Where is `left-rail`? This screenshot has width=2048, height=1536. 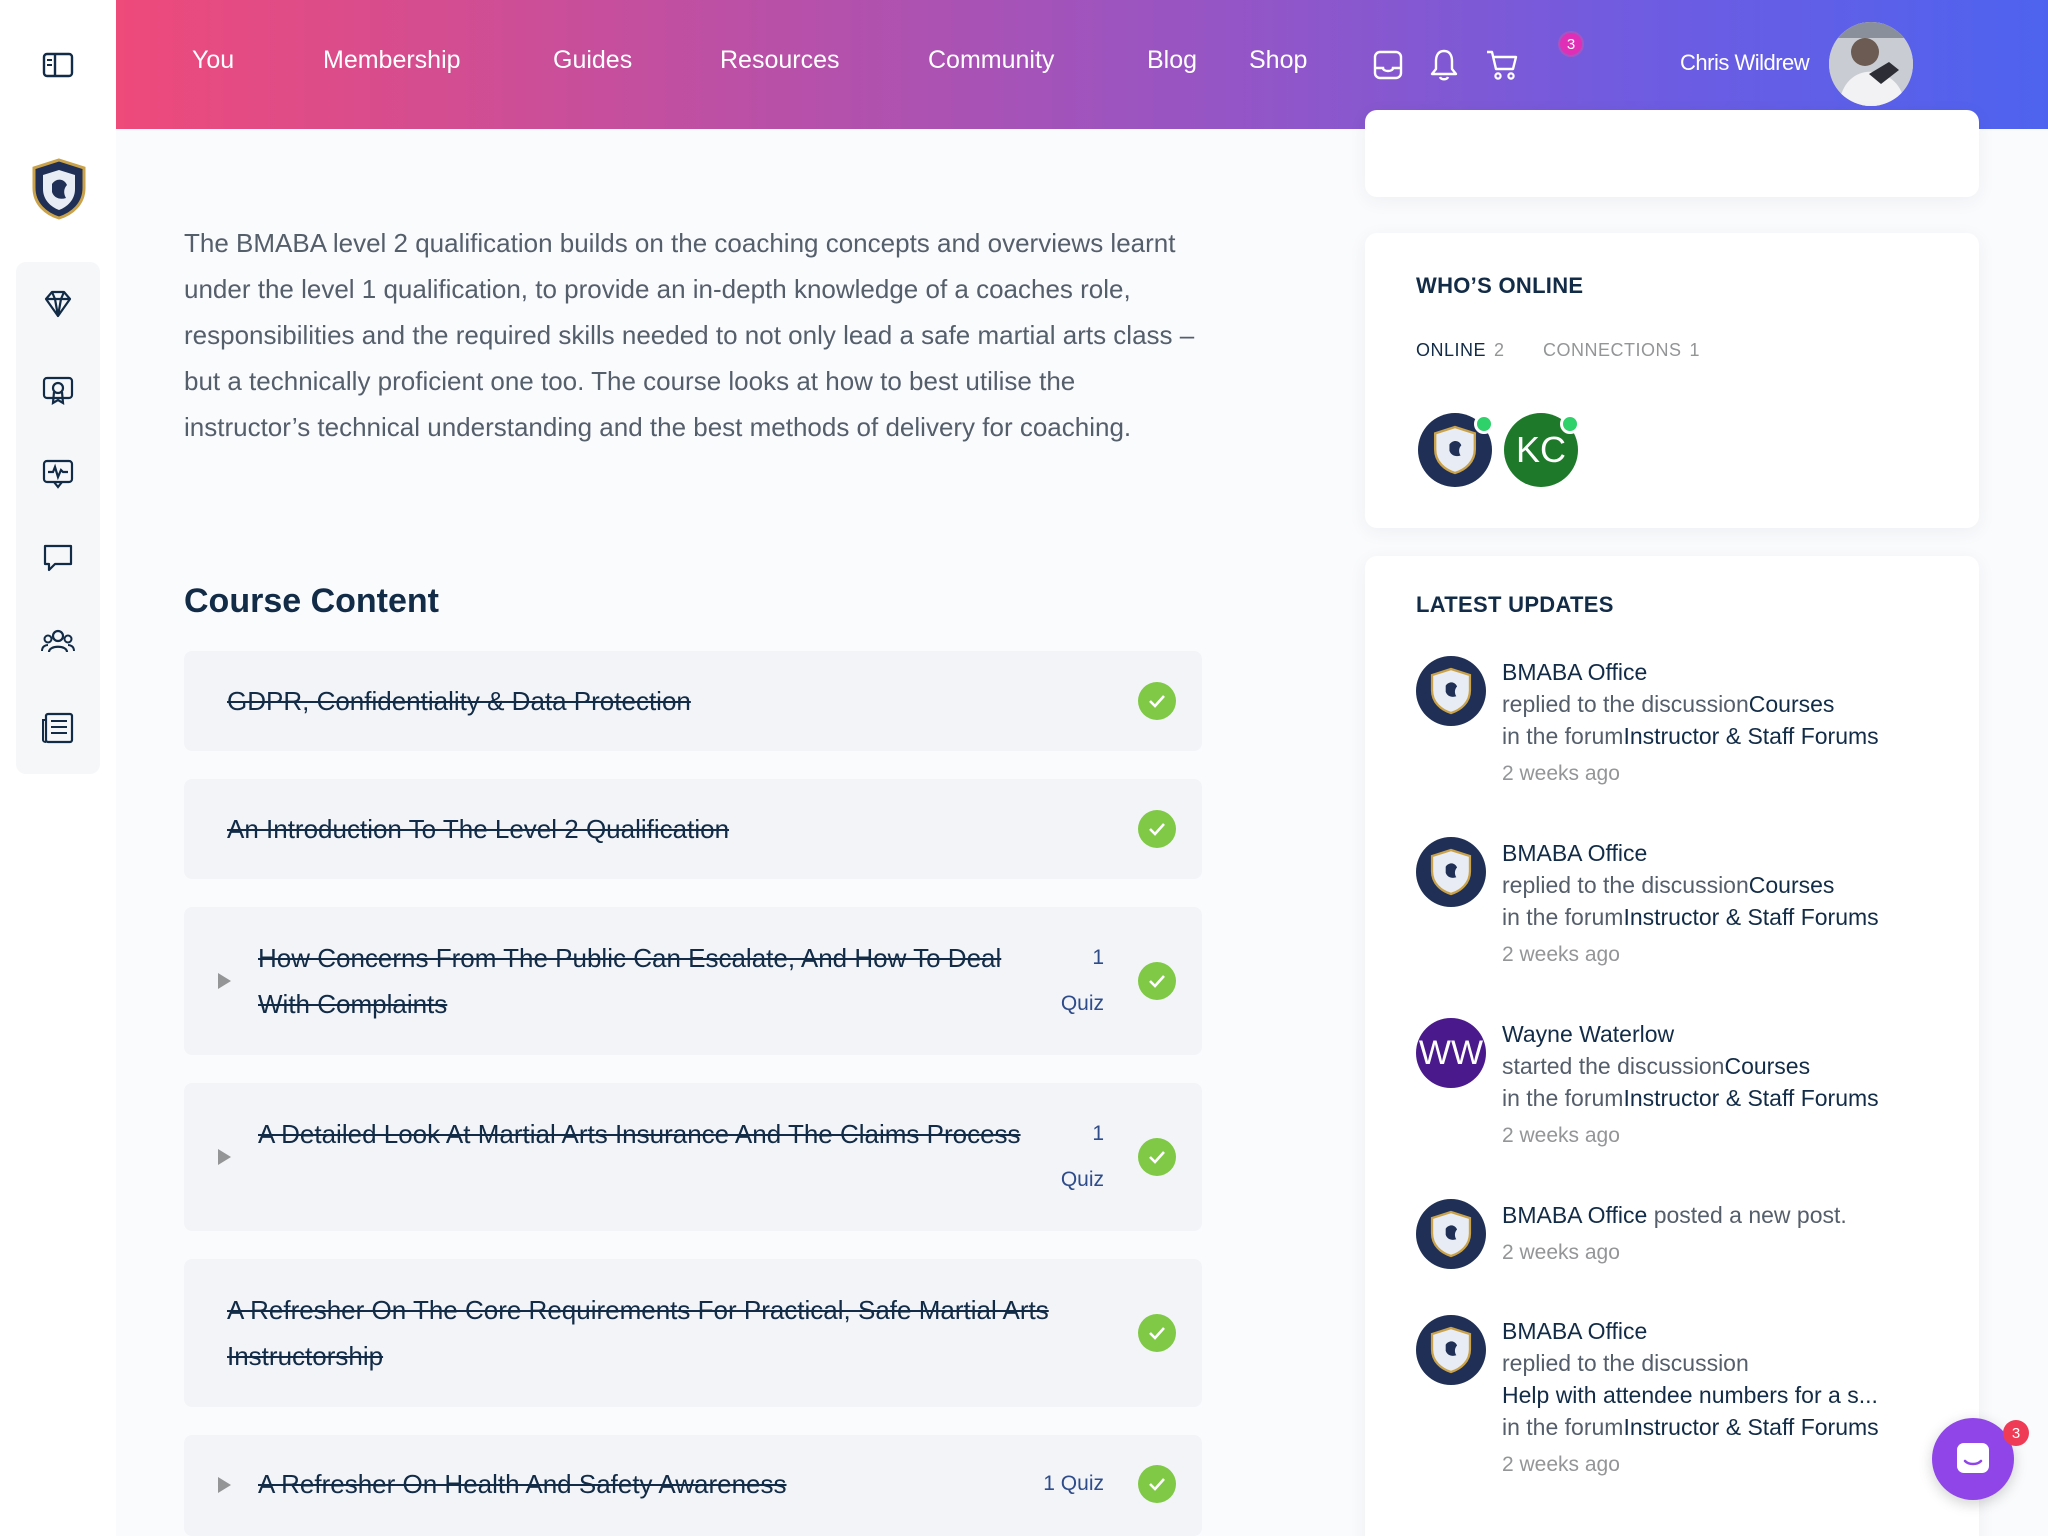 left-rail is located at coordinates (58, 768).